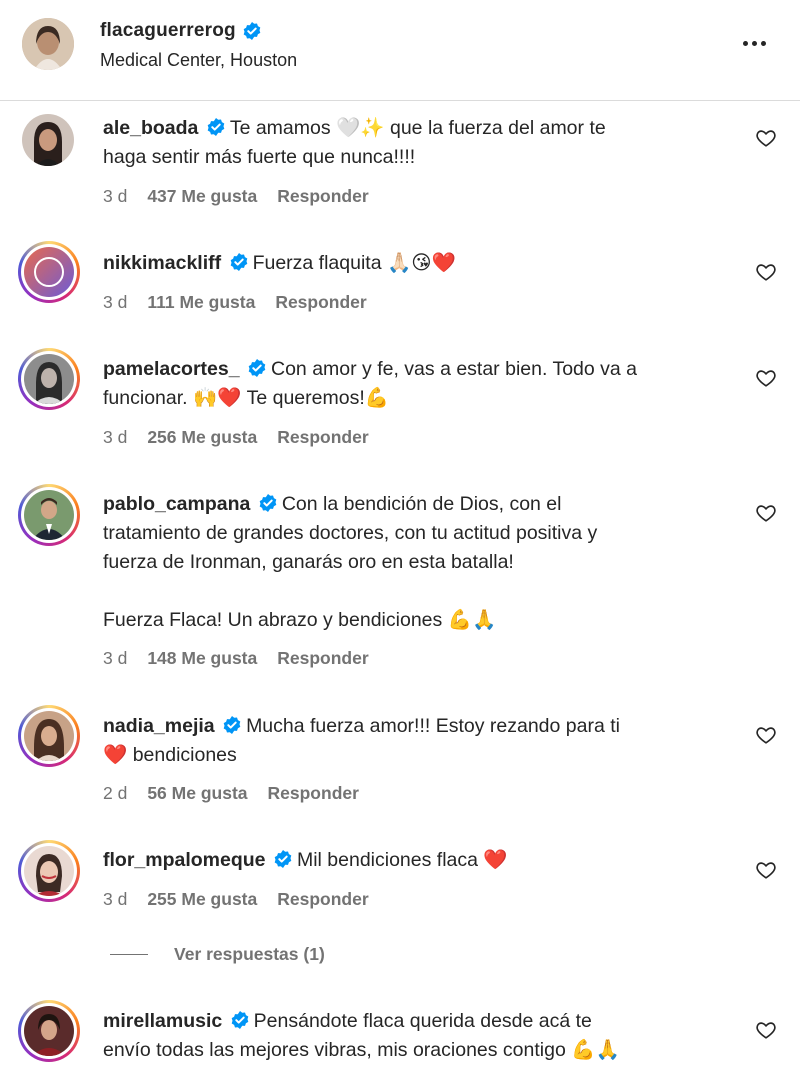 The image size is (800, 1069). What do you see at coordinates (198, 60) in the screenshot?
I see `post-location: Medical Center, Houston` at bounding box center [198, 60].